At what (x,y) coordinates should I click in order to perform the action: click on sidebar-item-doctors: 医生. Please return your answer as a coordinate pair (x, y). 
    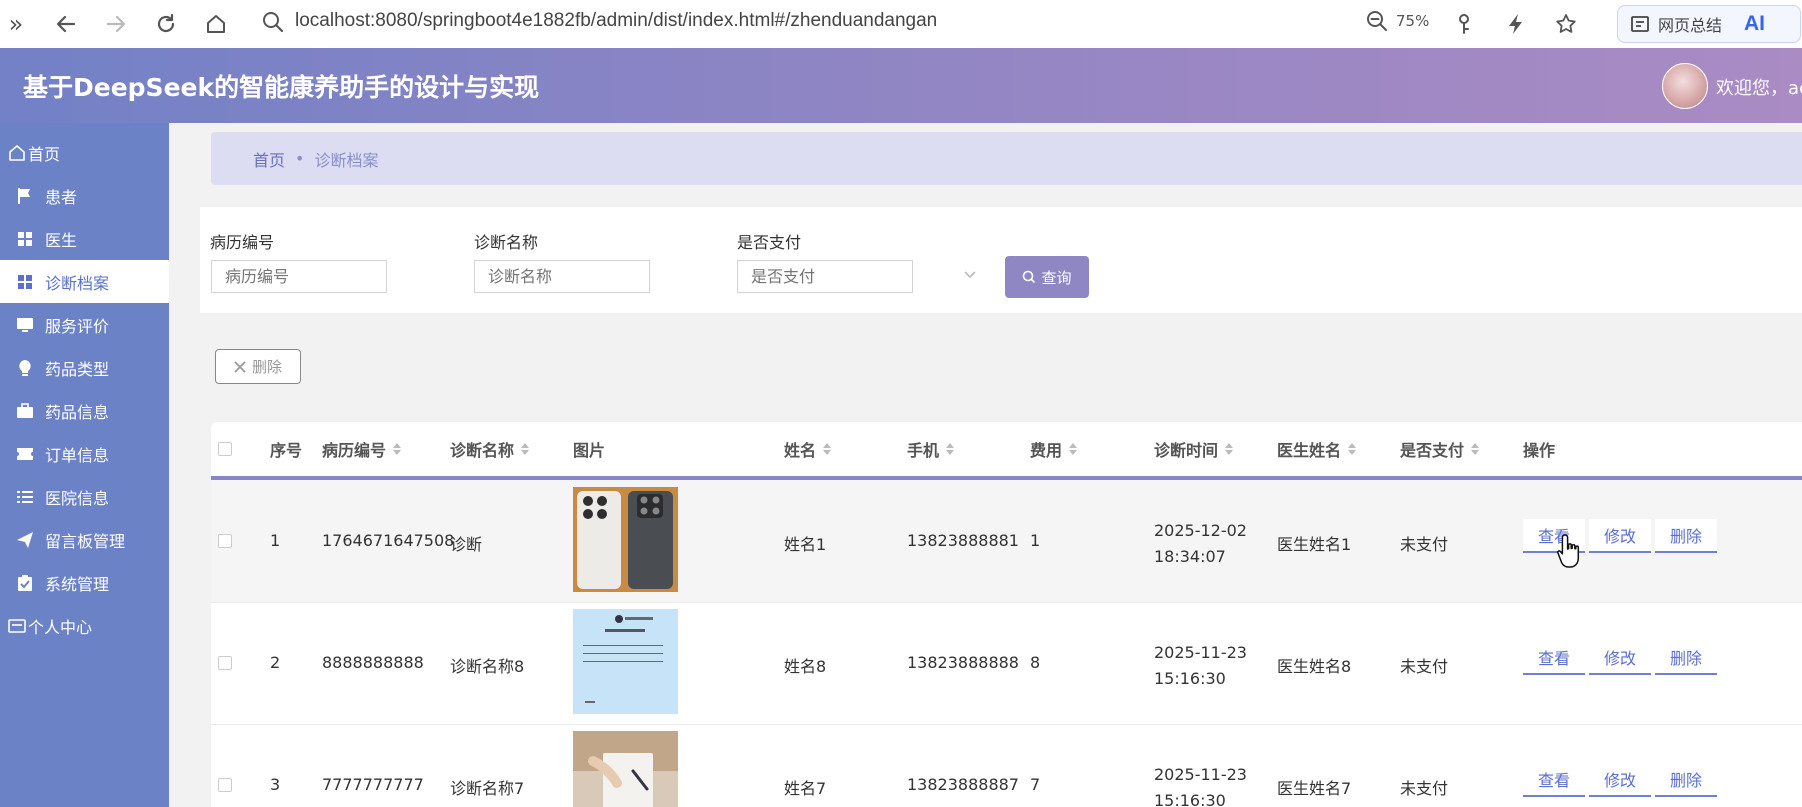
    Looking at the image, I should click on (84, 238).